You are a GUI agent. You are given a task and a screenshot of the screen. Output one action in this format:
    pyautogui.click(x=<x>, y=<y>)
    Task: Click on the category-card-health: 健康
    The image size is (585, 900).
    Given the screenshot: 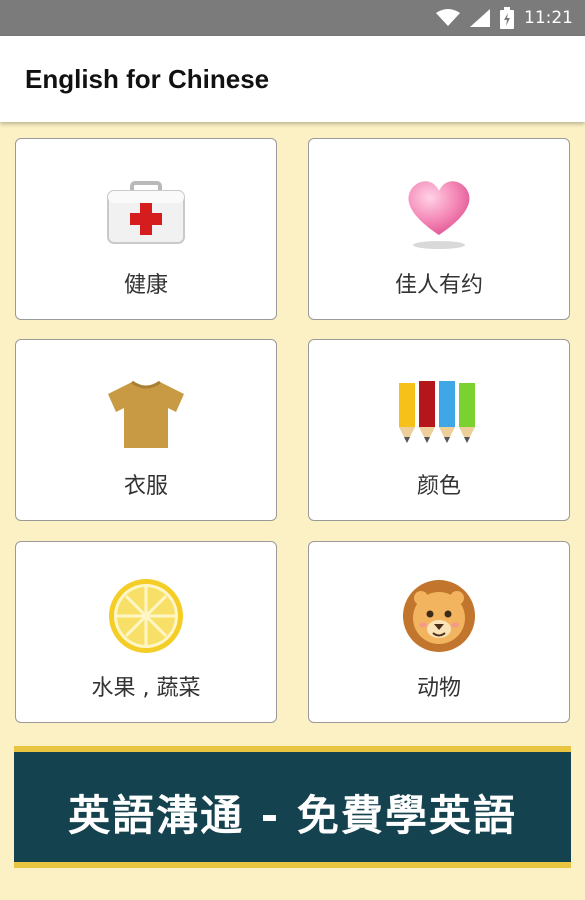 What is the action you would take?
    pyautogui.click(x=146, y=229)
    